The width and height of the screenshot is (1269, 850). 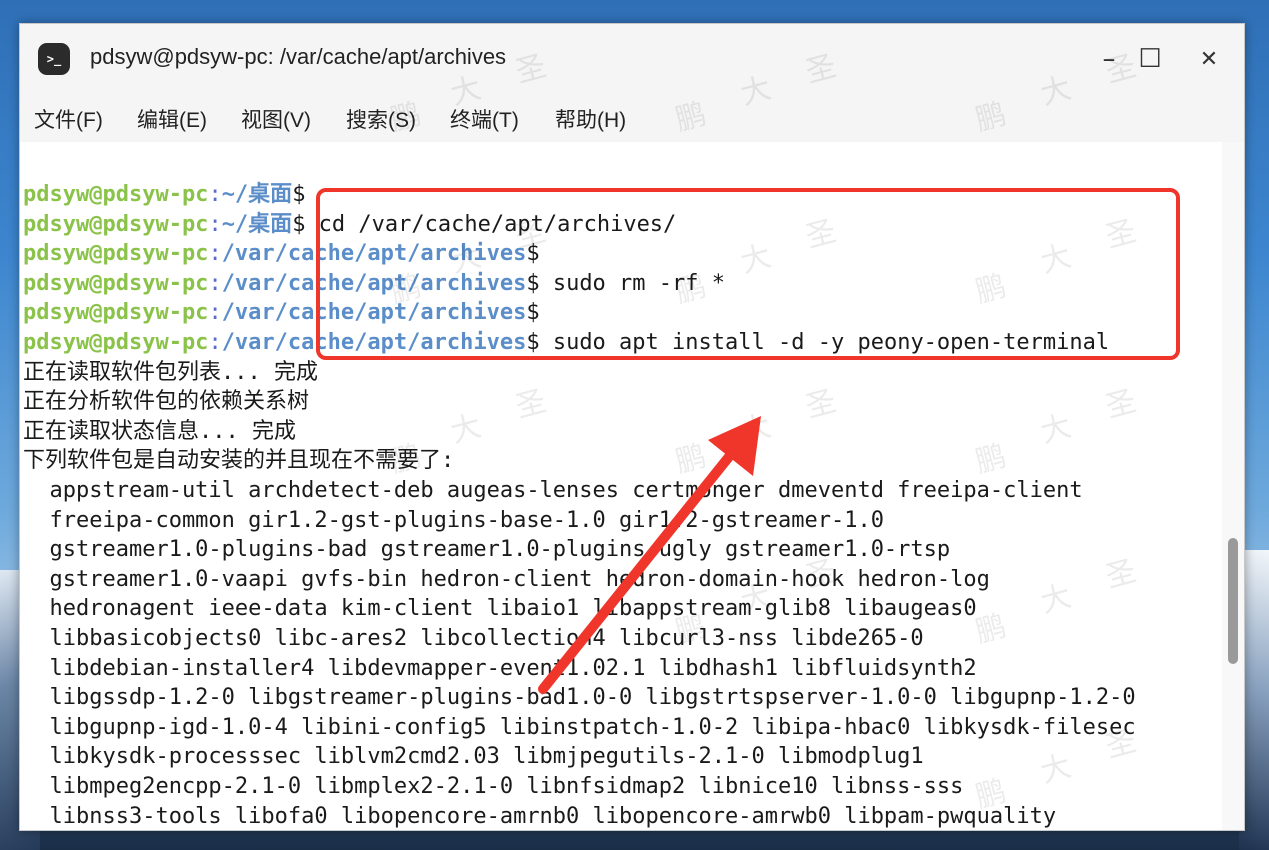 I want to click on annotation-arrow, so click(x=649, y=555).